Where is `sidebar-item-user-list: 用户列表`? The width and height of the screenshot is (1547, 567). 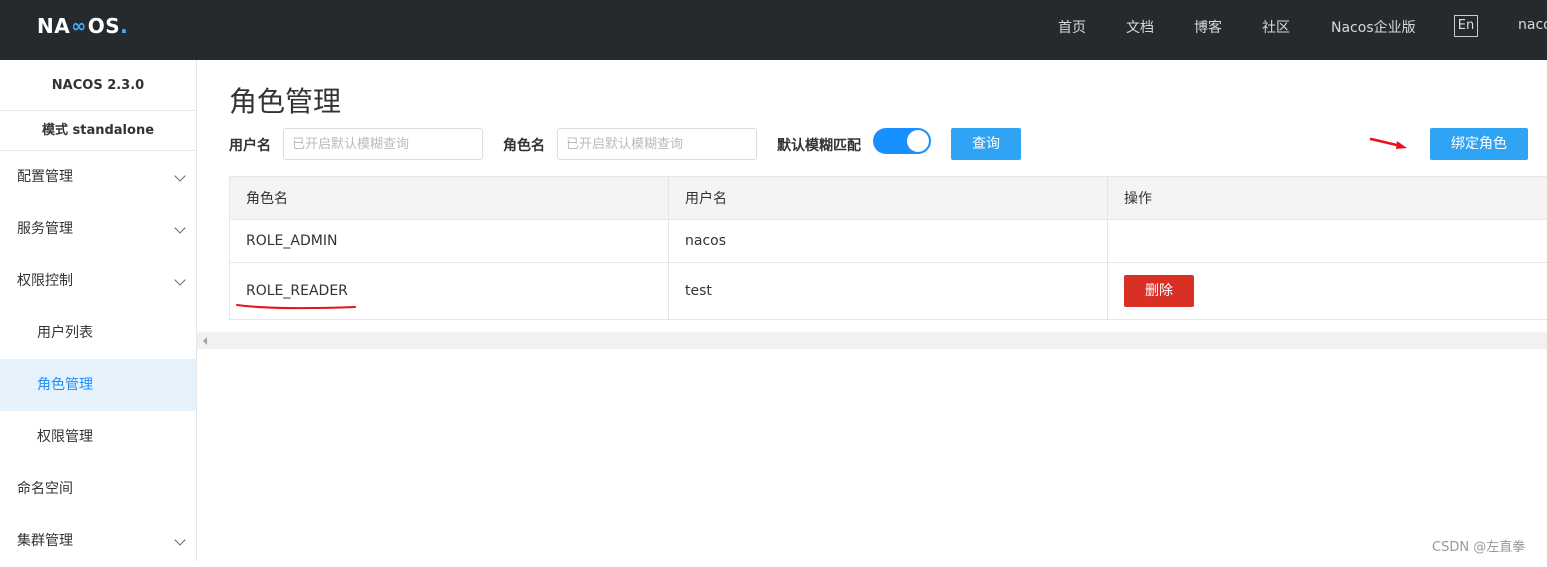
sidebar-item-user-list: 用户列表 is located at coordinates (98, 333).